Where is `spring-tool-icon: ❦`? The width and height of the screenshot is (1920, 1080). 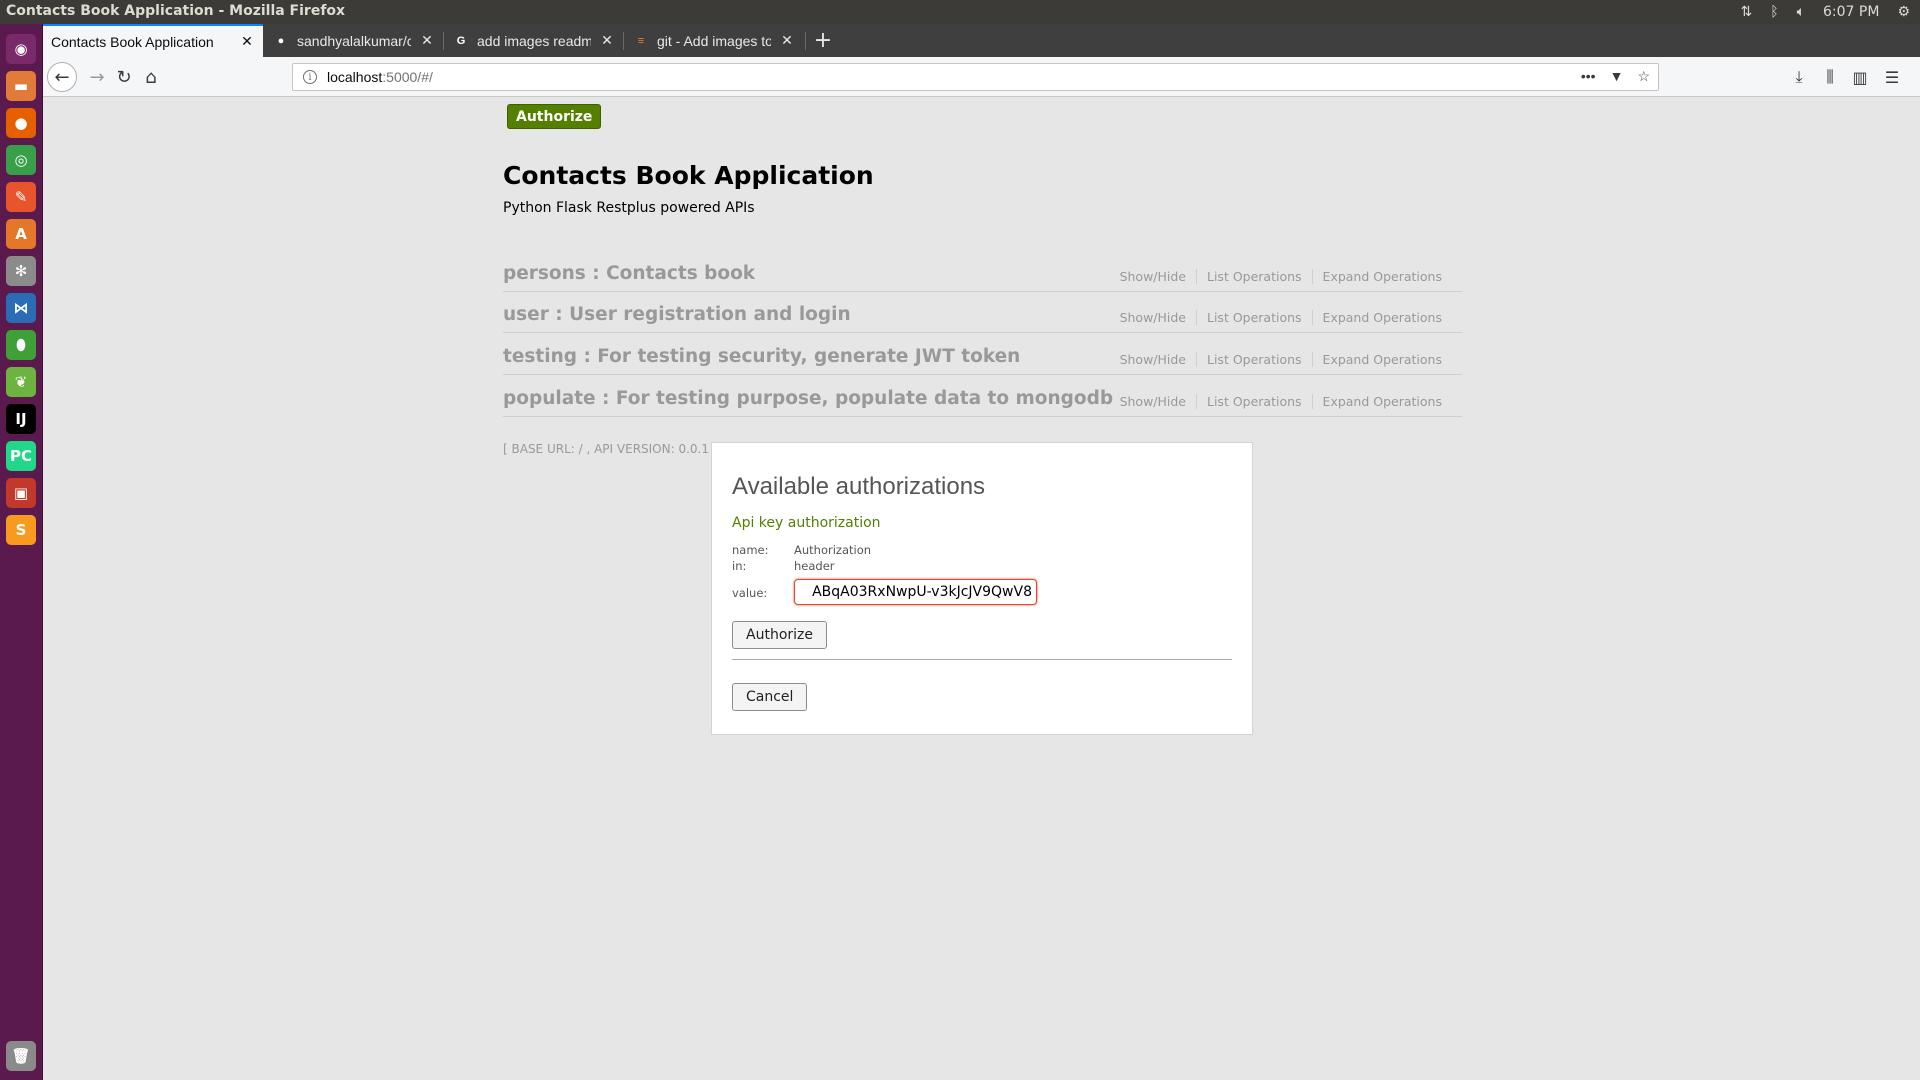
spring-tool-icon: ❦ is located at coordinates (21, 382).